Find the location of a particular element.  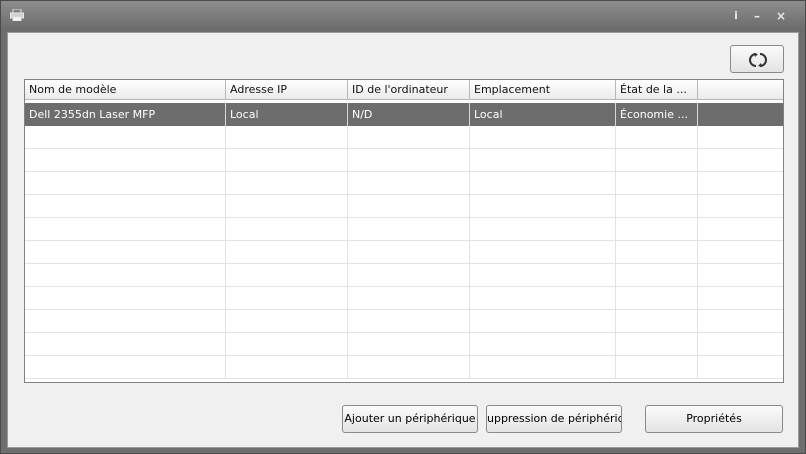

column-header-model-name: Nom de modèle is located at coordinates (125, 90).